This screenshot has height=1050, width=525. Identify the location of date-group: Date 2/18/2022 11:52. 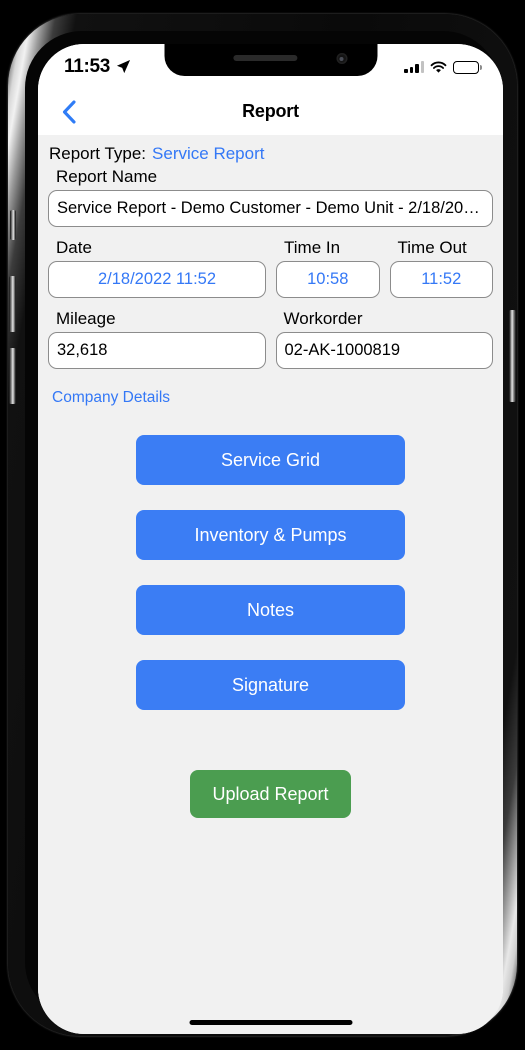
(157, 267).